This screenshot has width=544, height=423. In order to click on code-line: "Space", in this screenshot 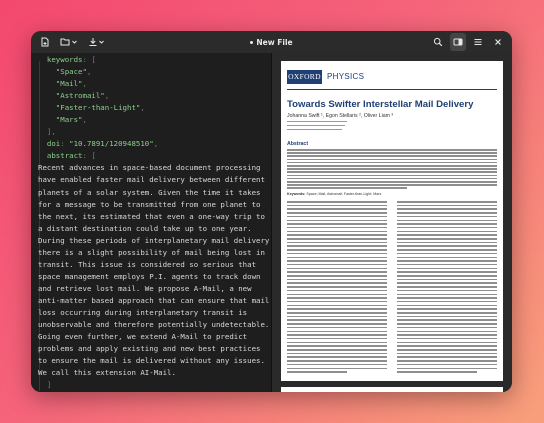, I will do `click(153, 72)`.